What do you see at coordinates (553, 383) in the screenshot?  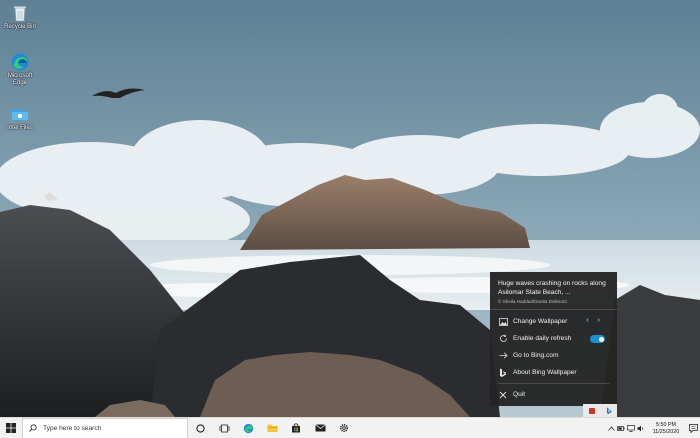 I see `menu-divider` at bounding box center [553, 383].